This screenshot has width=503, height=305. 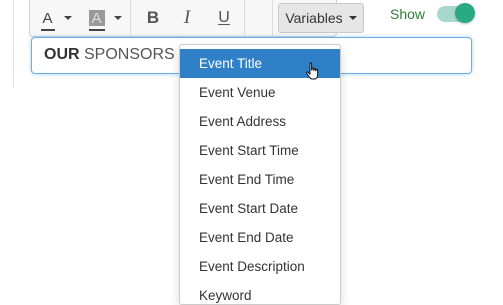 What do you see at coordinates (408, 14) in the screenshot?
I see `show-toggle-label: Show` at bounding box center [408, 14].